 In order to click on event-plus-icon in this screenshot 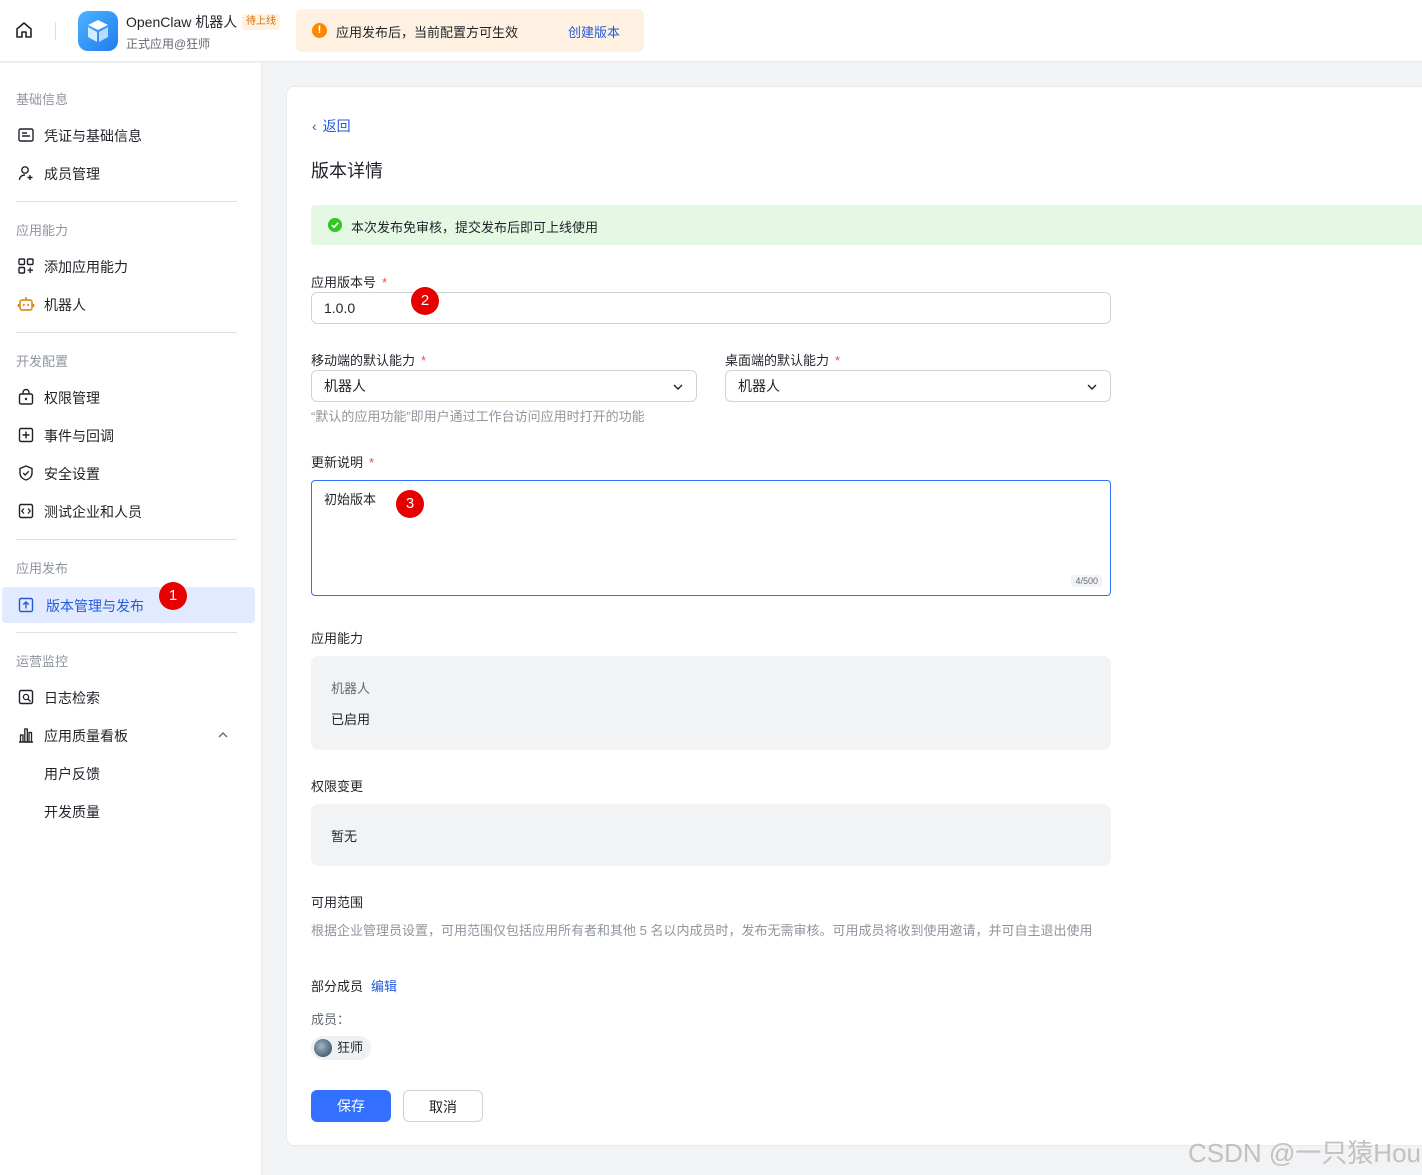, I will do `click(26, 435)`.